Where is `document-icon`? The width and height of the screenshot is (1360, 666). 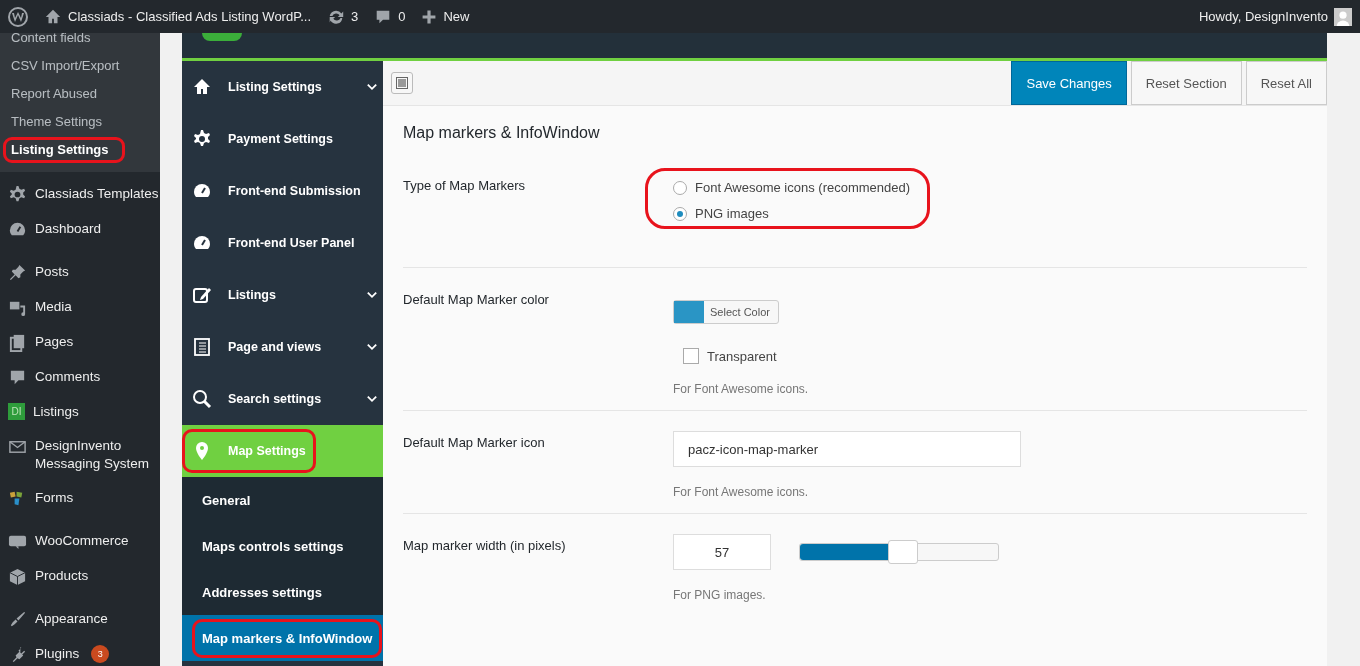 document-icon is located at coordinates (202, 347).